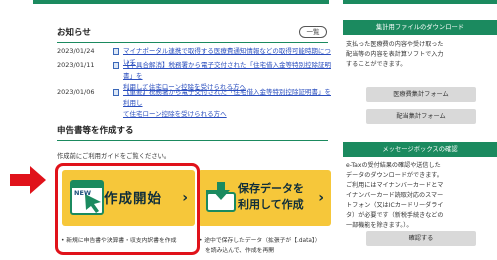 The width and height of the screenshot is (497, 260). Describe the element at coordinates (313, 32) in the screenshot. I see `news-list-button: 一覧` at that location.